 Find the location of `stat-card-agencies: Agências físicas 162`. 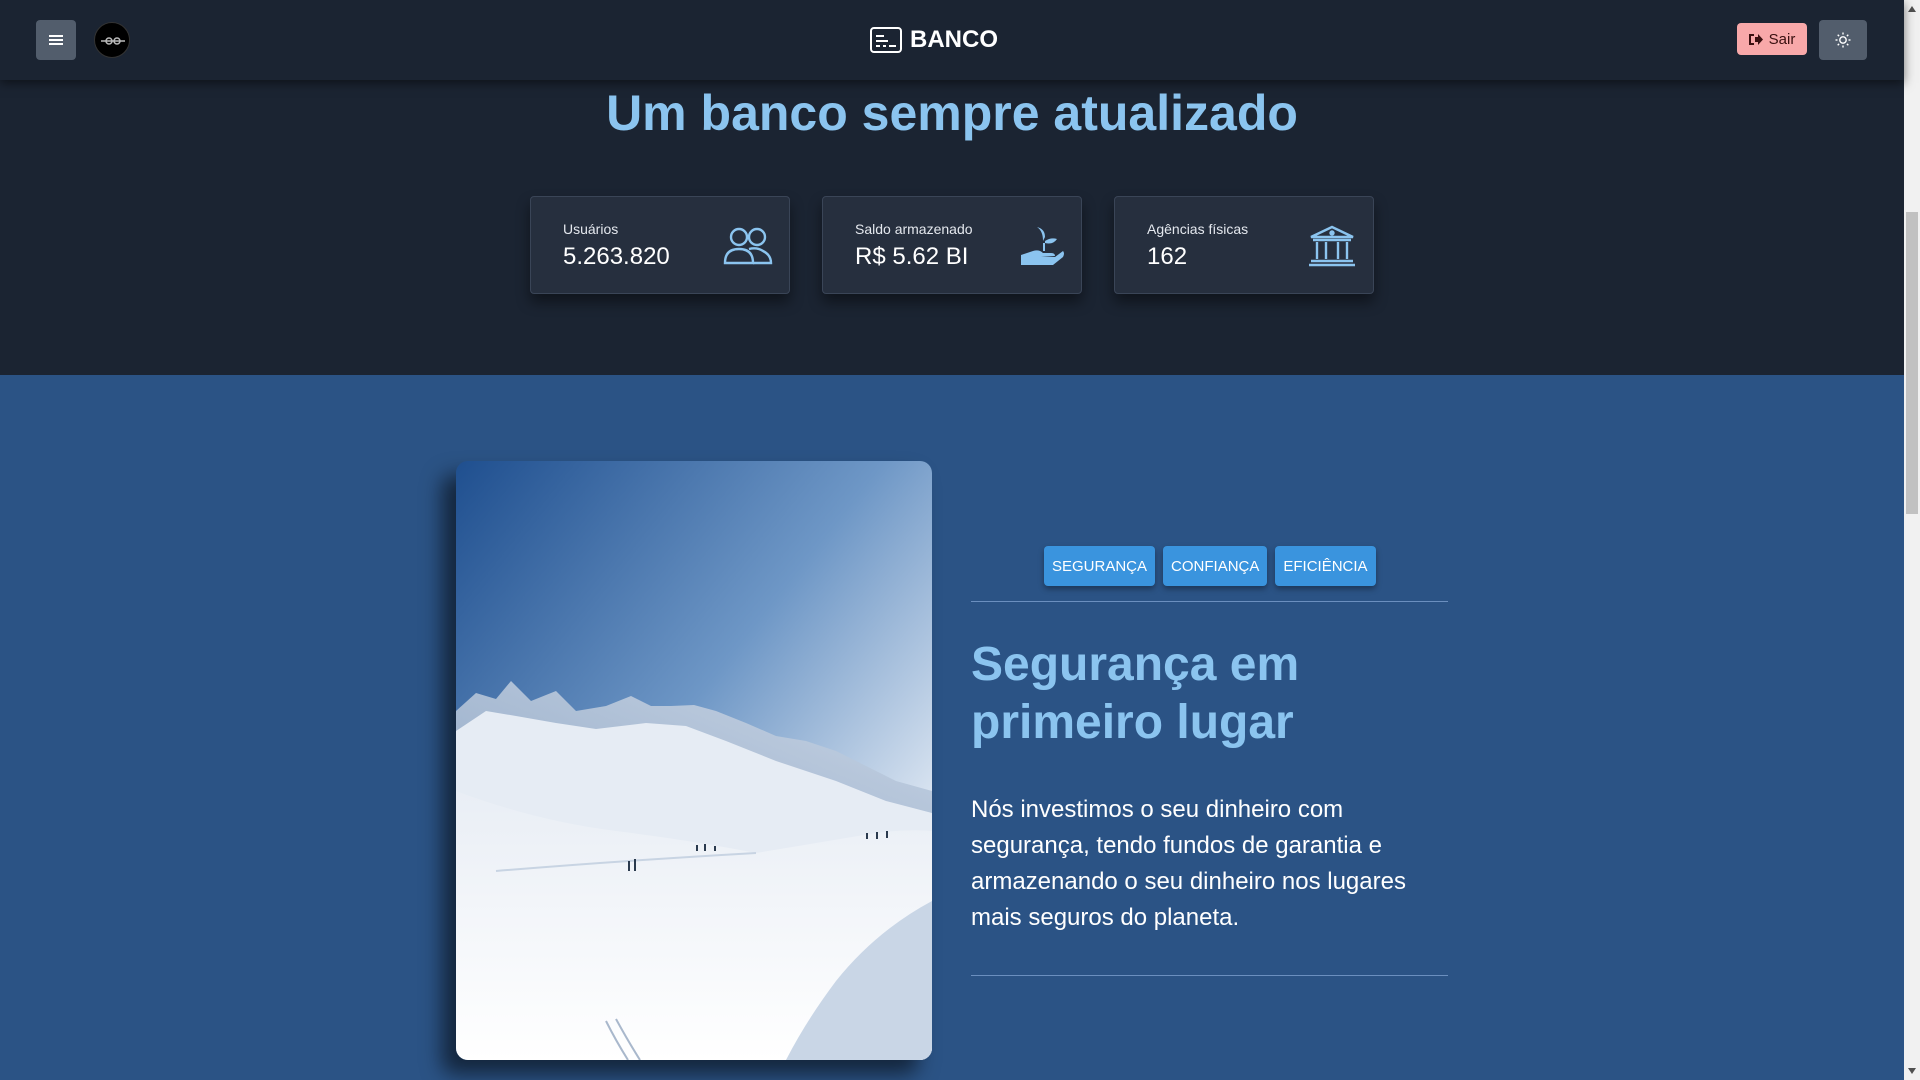

stat-card-agencies: Agências físicas 162 is located at coordinates (1244, 245).